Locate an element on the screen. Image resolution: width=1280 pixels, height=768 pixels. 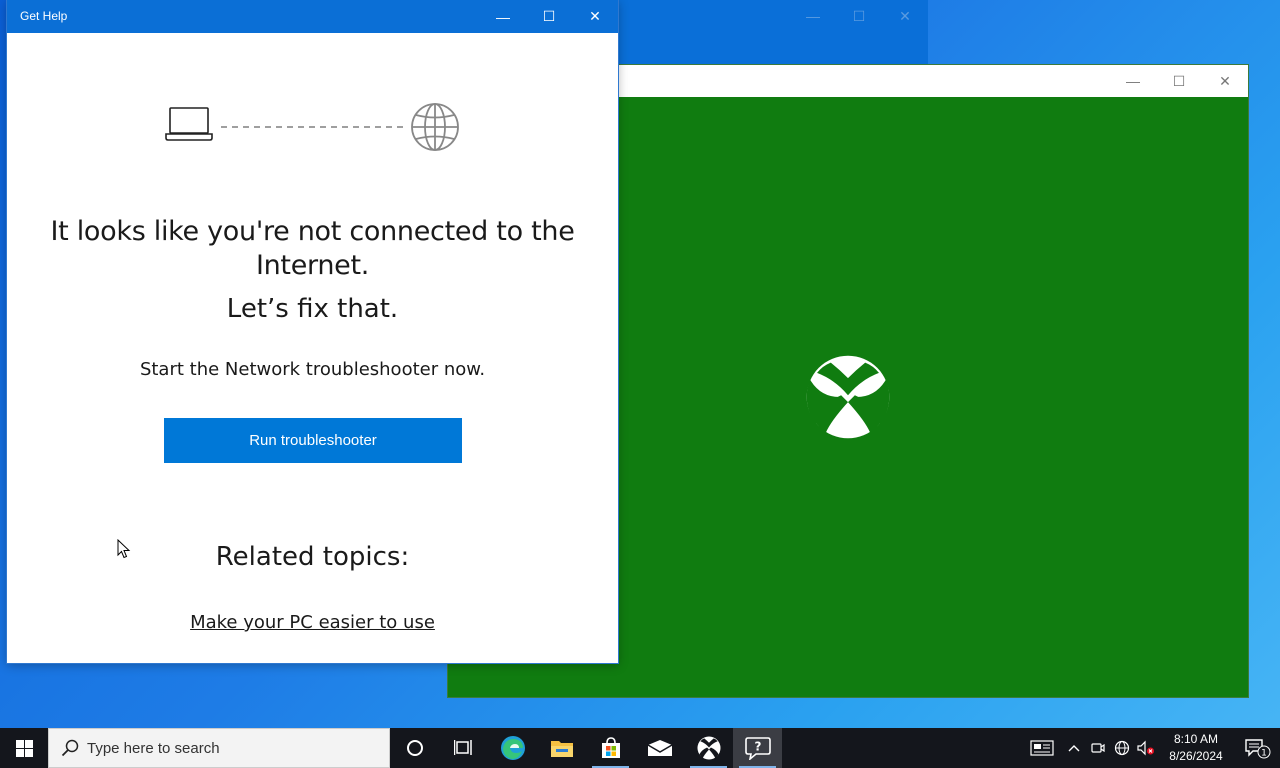
chevron-up-icon is located at coordinates (1074, 748).